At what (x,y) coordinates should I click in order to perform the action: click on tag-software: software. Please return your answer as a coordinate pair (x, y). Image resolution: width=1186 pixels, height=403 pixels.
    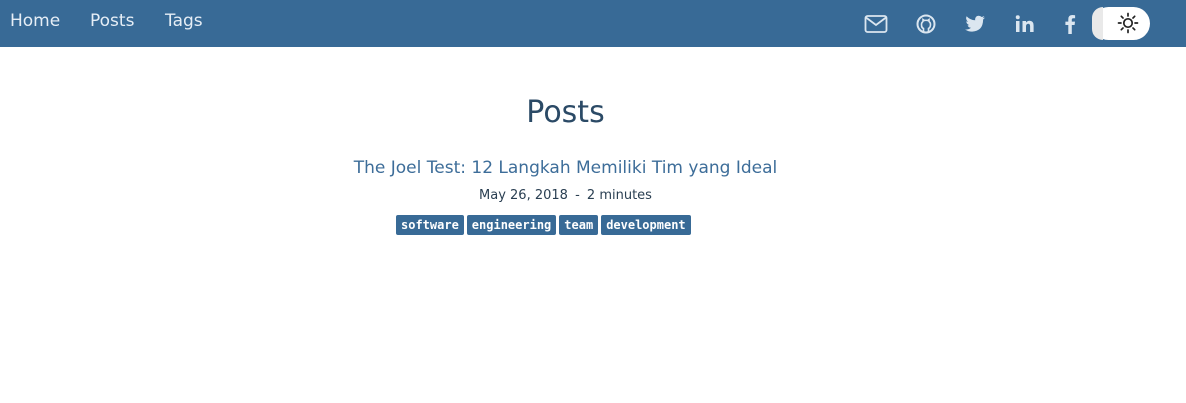
    Looking at the image, I should click on (430, 225).